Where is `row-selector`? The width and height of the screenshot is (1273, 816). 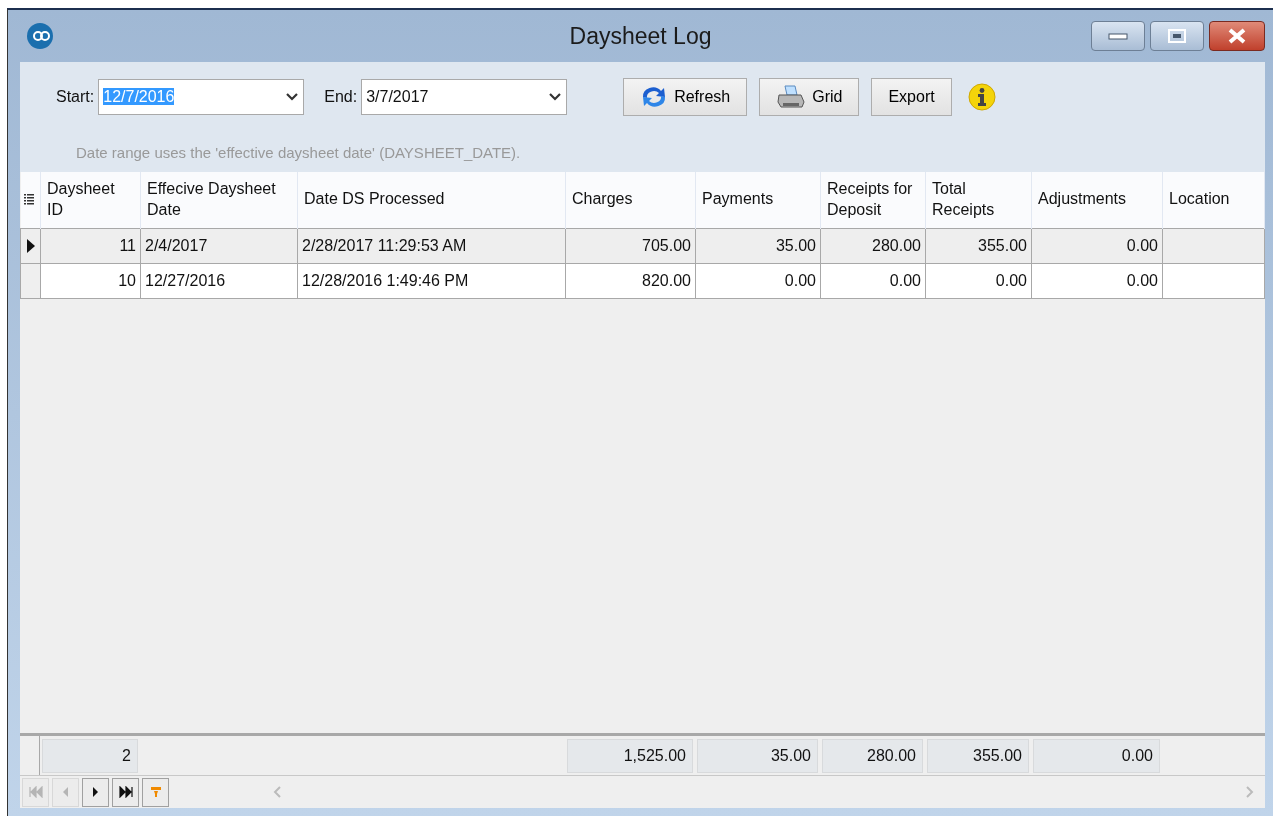 row-selector is located at coordinates (30, 245).